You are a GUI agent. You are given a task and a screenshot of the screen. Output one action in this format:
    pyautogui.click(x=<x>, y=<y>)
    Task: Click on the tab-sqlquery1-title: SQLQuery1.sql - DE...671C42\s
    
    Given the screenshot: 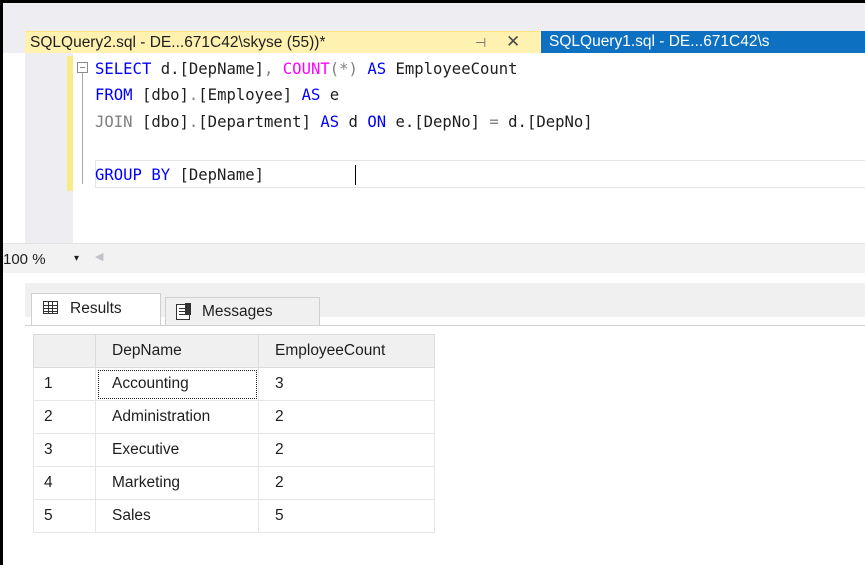 What is the action you would take?
    pyautogui.click(x=659, y=41)
    